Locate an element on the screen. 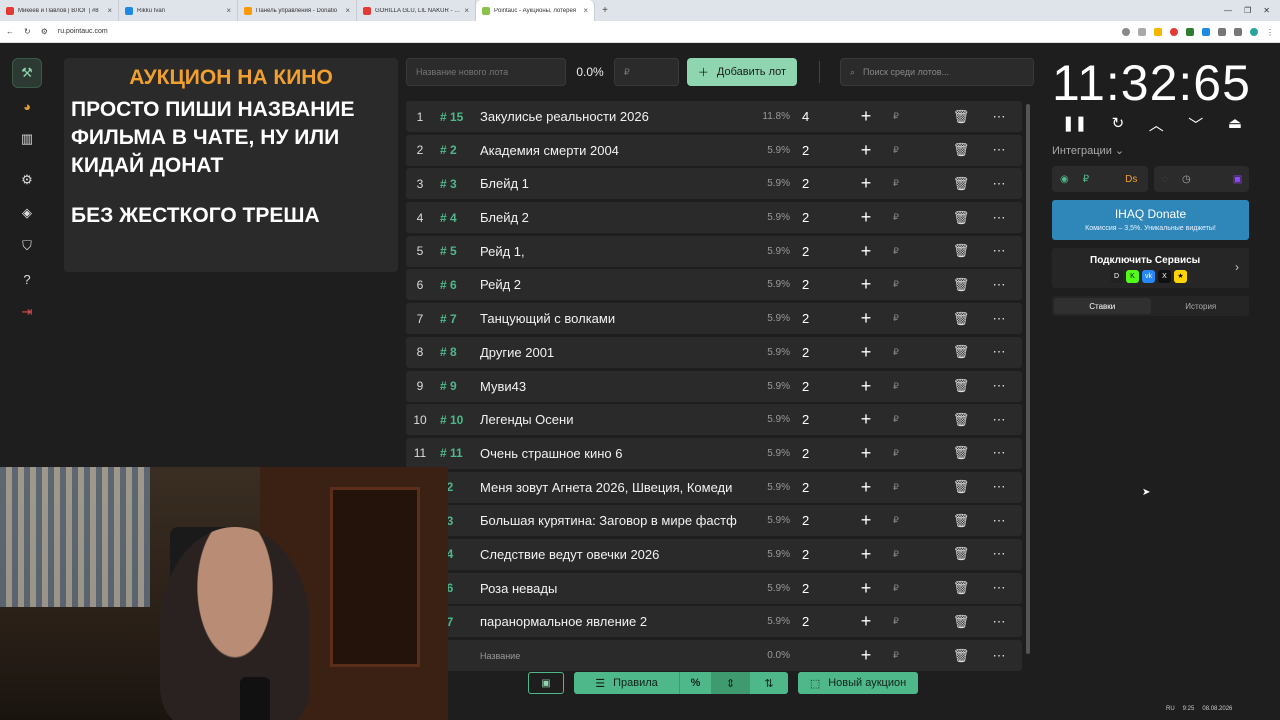 This screenshot has height=720, width=1280. layers-icon: ◈ is located at coordinates (27, 213).